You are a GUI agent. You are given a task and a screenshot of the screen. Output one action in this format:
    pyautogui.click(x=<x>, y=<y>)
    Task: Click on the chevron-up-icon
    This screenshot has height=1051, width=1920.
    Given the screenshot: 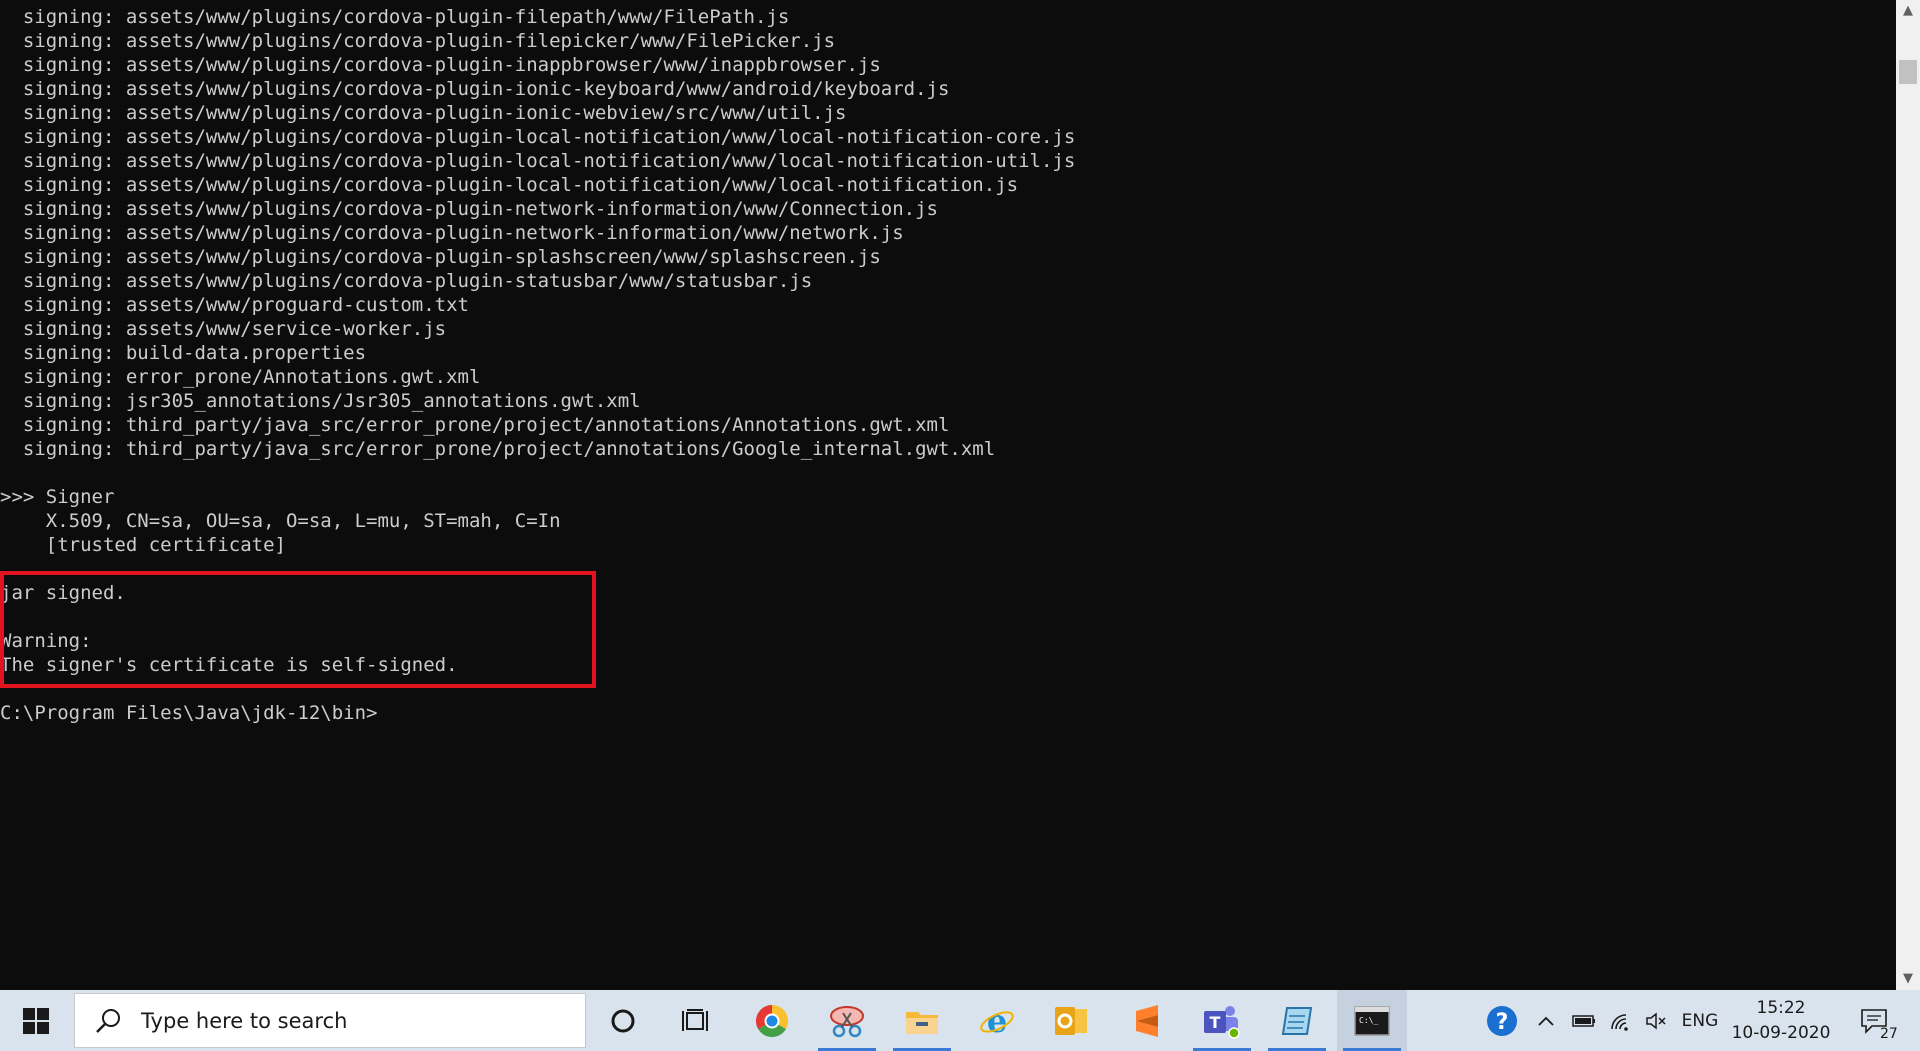 What is the action you would take?
    pyautogui.click(x=1546, y=1021)
    